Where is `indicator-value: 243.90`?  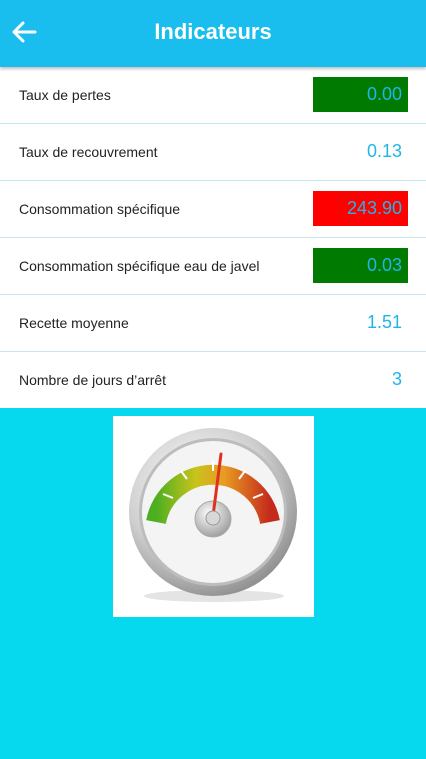 indicator-value: 243.90 is located at coordinates (360, 208).